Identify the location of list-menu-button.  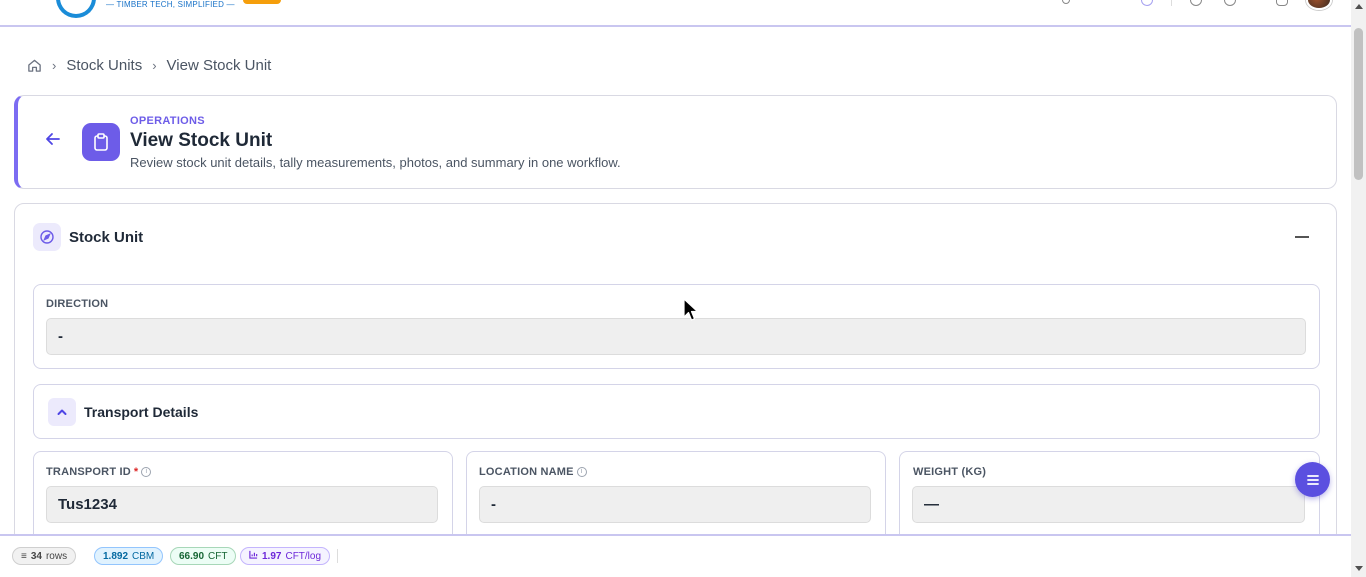
(1312, 479).